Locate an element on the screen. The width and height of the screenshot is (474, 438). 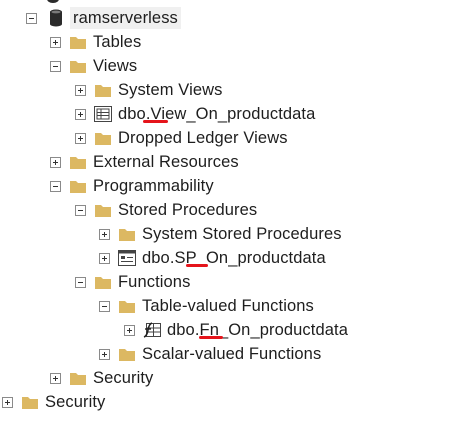
node-label: System Views is located at coordinates (170, 90).